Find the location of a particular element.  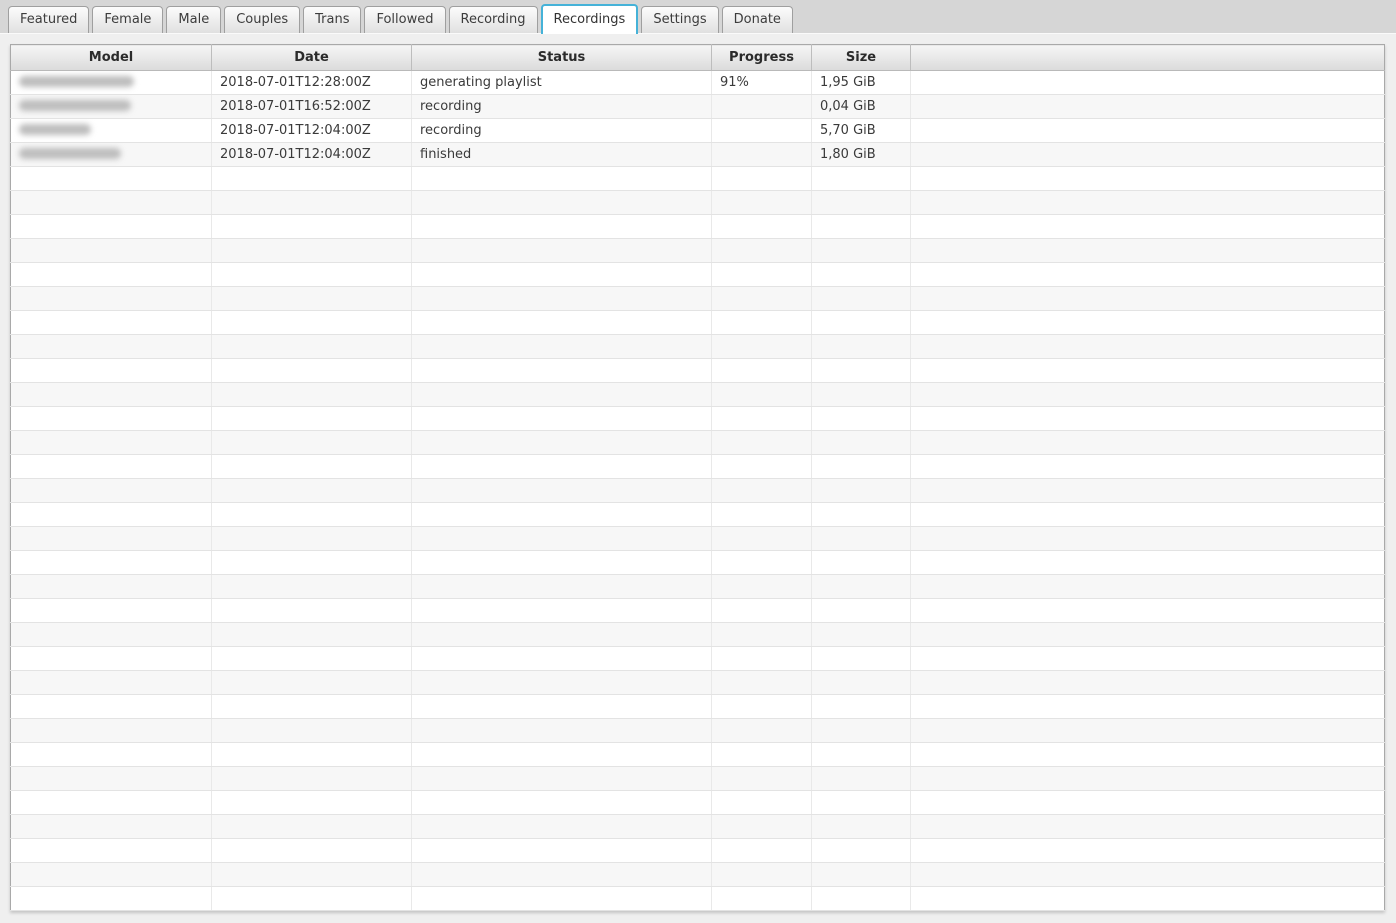

tab-recording: Recording is located at coordinates (493, 19).